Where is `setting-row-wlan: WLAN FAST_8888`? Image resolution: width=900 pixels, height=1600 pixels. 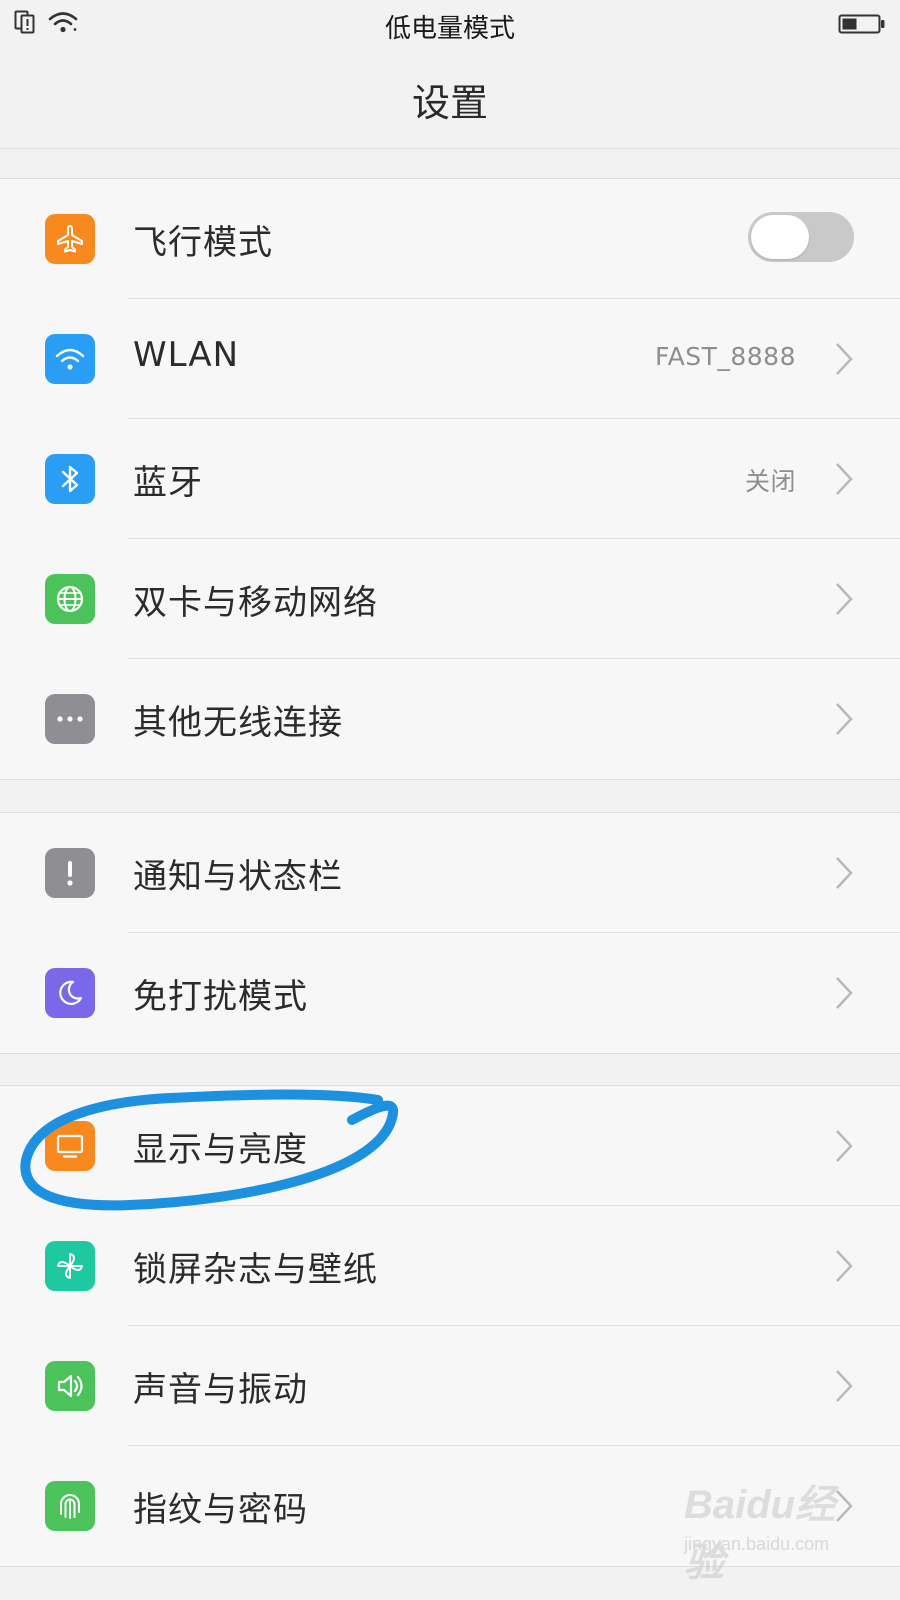
setting-row-wlan: WLAN FAST_8888 is located at coordinates (450, 359).